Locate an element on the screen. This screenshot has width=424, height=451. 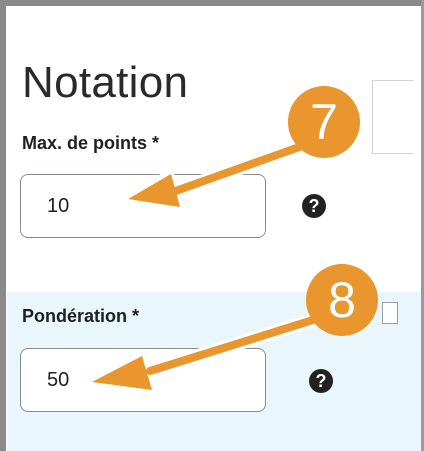
callout-number: 7 is located at coordinates (324, 122).